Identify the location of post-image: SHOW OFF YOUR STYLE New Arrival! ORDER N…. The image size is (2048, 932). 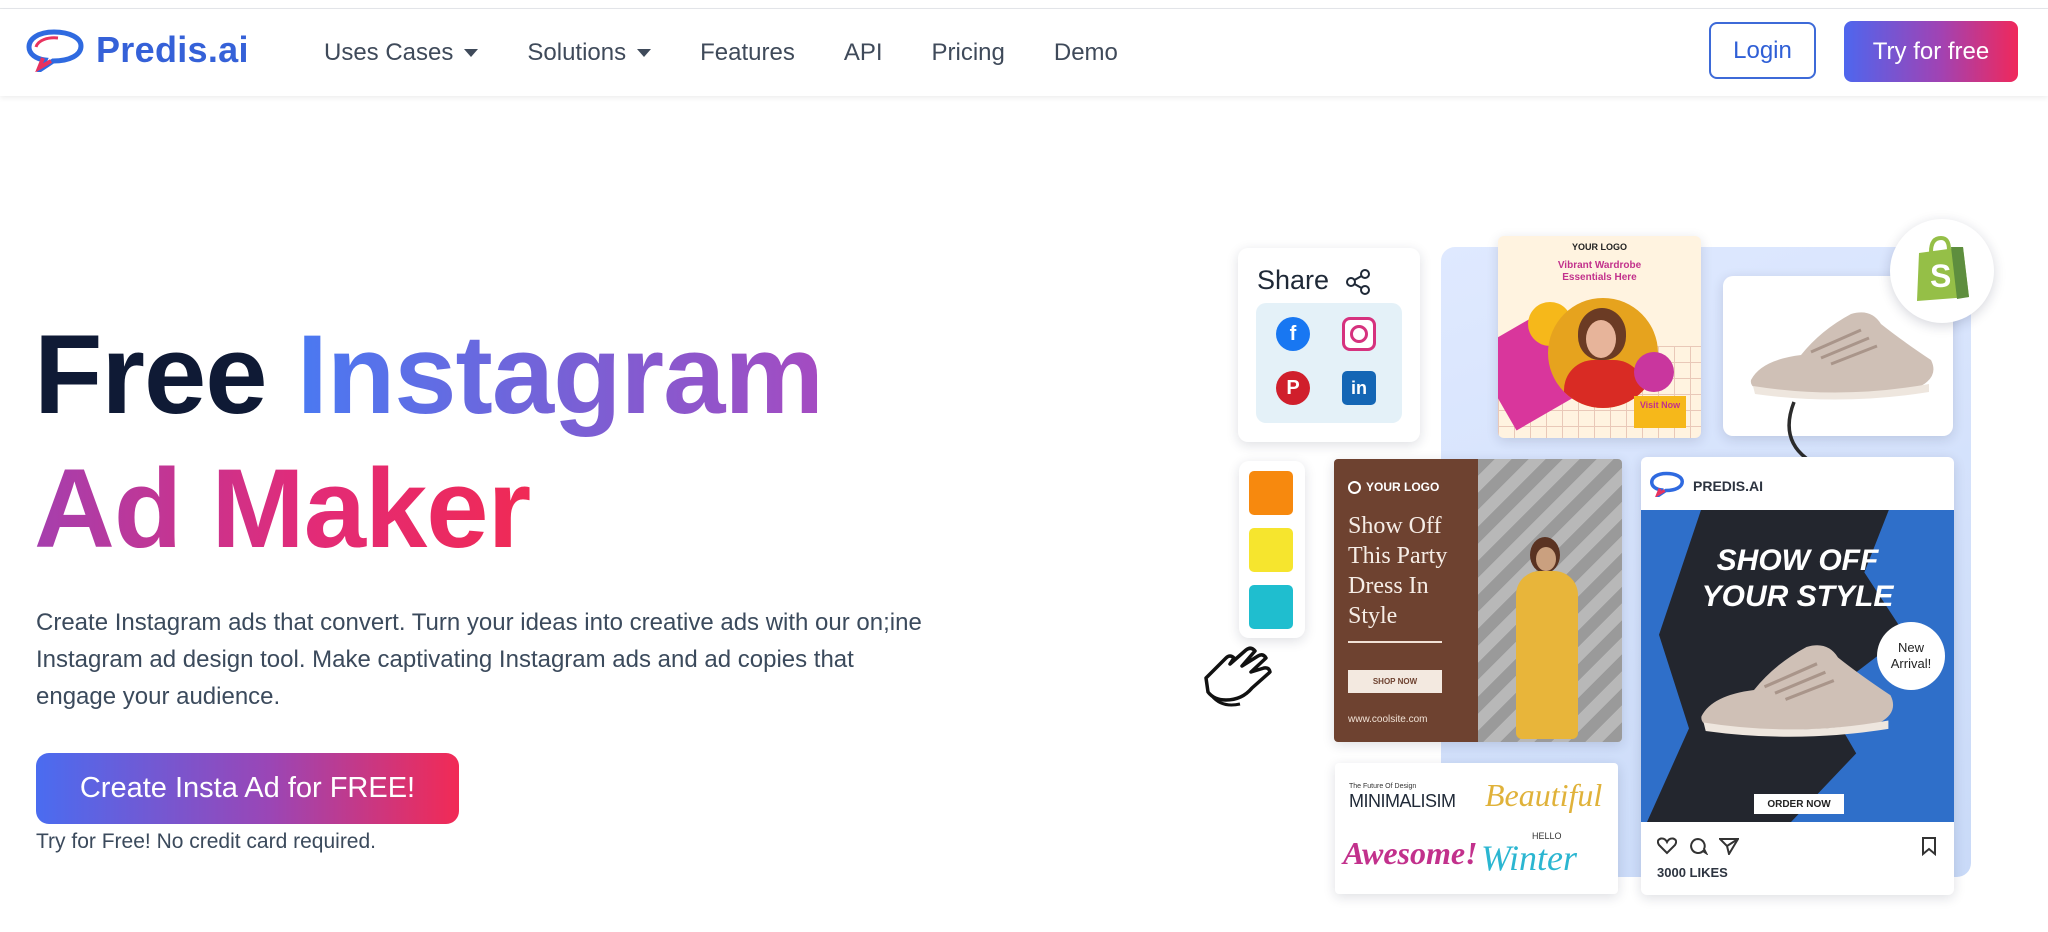
(1797, 666).